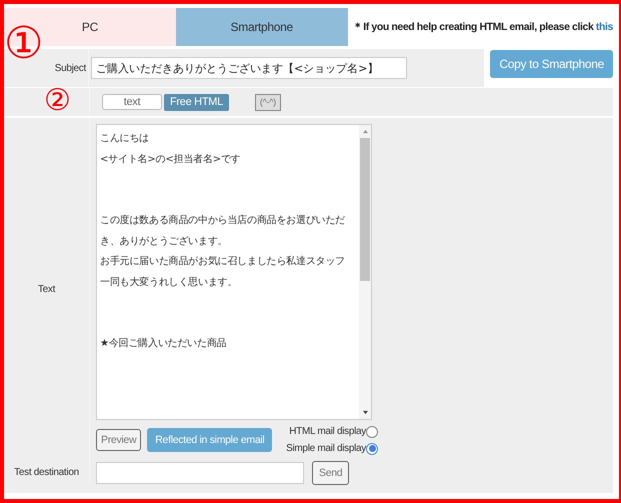 The width and height of the screenshot is (621, 503). I want to click on action-button: Reflected in simple email, so click(209, 440).